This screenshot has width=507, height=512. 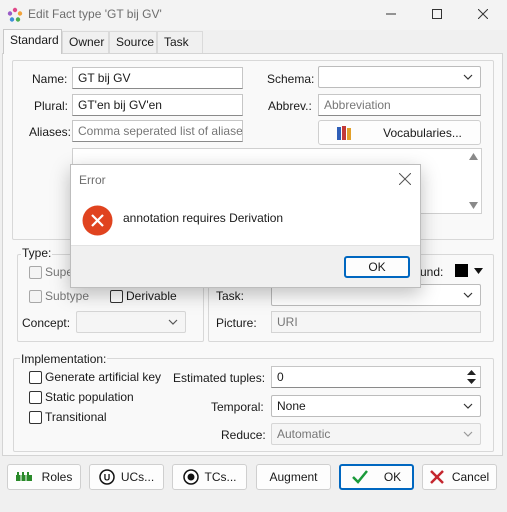 I want to click on temporal-select: None, so click(x=376, y=406).